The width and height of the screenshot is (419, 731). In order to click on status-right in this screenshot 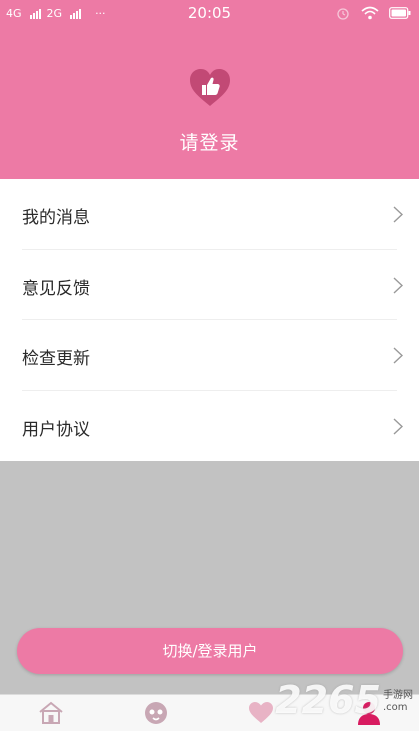, I will do `click(373, 13)`.